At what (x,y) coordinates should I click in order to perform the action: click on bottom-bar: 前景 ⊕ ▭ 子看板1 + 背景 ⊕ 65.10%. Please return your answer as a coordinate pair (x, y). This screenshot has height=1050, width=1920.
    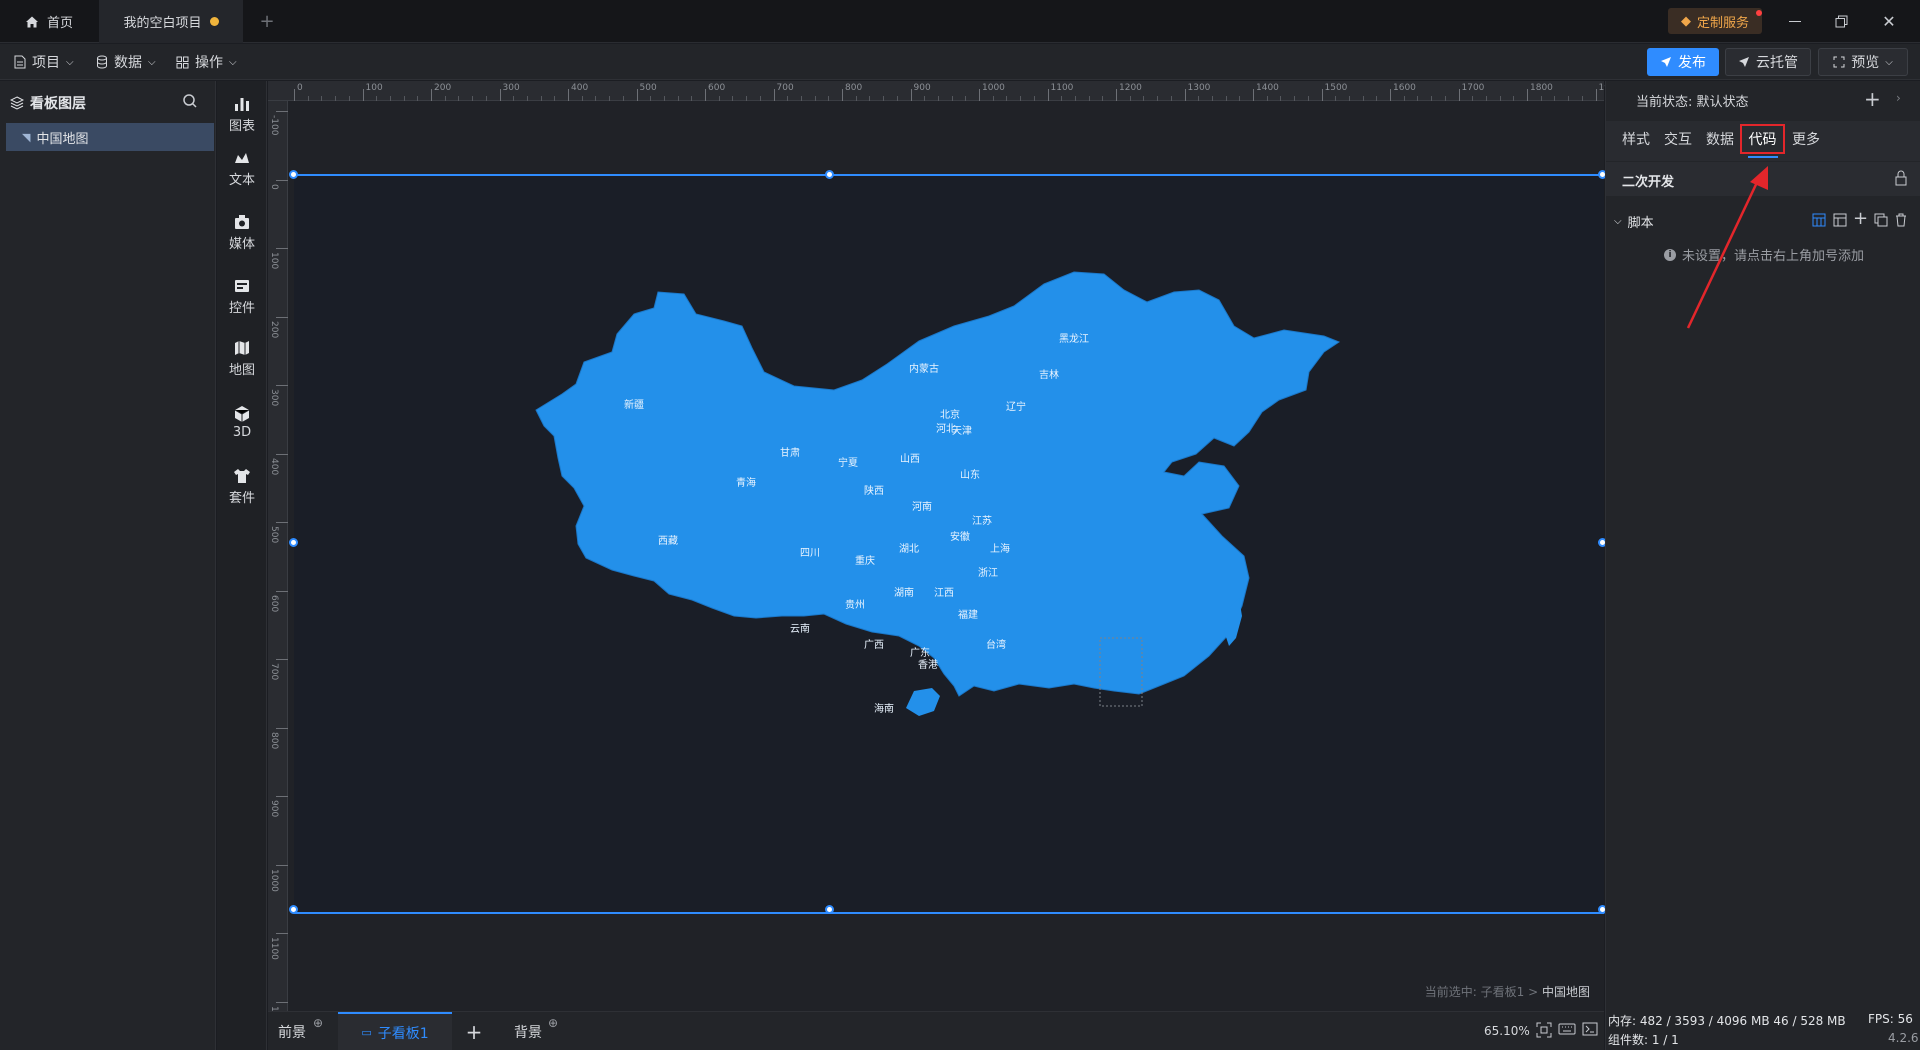
    Looking at the image, I should click on (936, 1030).